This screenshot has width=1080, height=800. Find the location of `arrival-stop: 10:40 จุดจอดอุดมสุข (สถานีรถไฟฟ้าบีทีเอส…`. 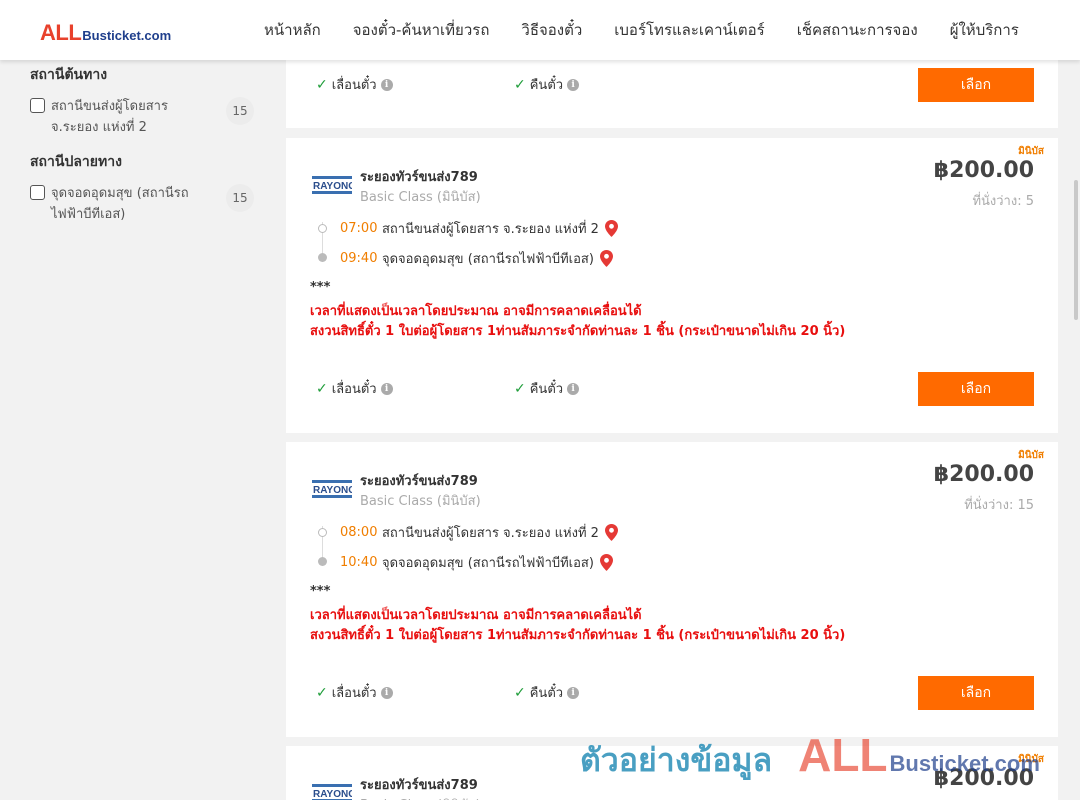

arrival-stop: 10:40 จุดจอดอุดมสุข (สถานีรถไฟฟ้าบีทีเอส… is located at coordinates (476, 562).